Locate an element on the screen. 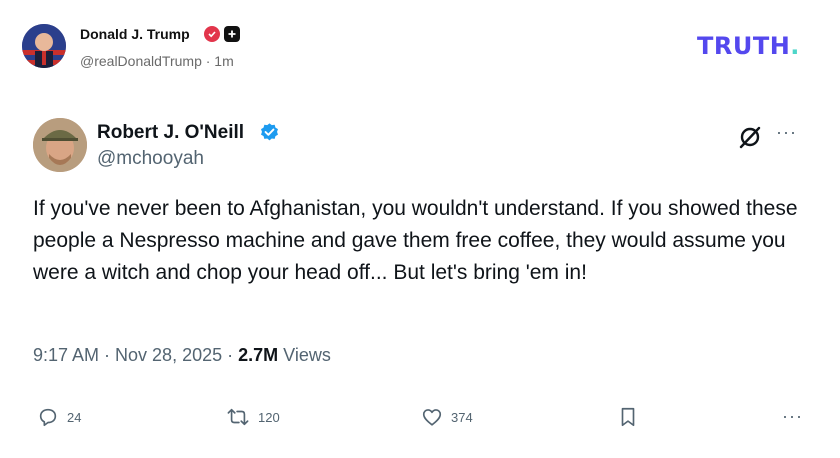  truth-logo: TRUTH. is located at coordinates (748, 46).